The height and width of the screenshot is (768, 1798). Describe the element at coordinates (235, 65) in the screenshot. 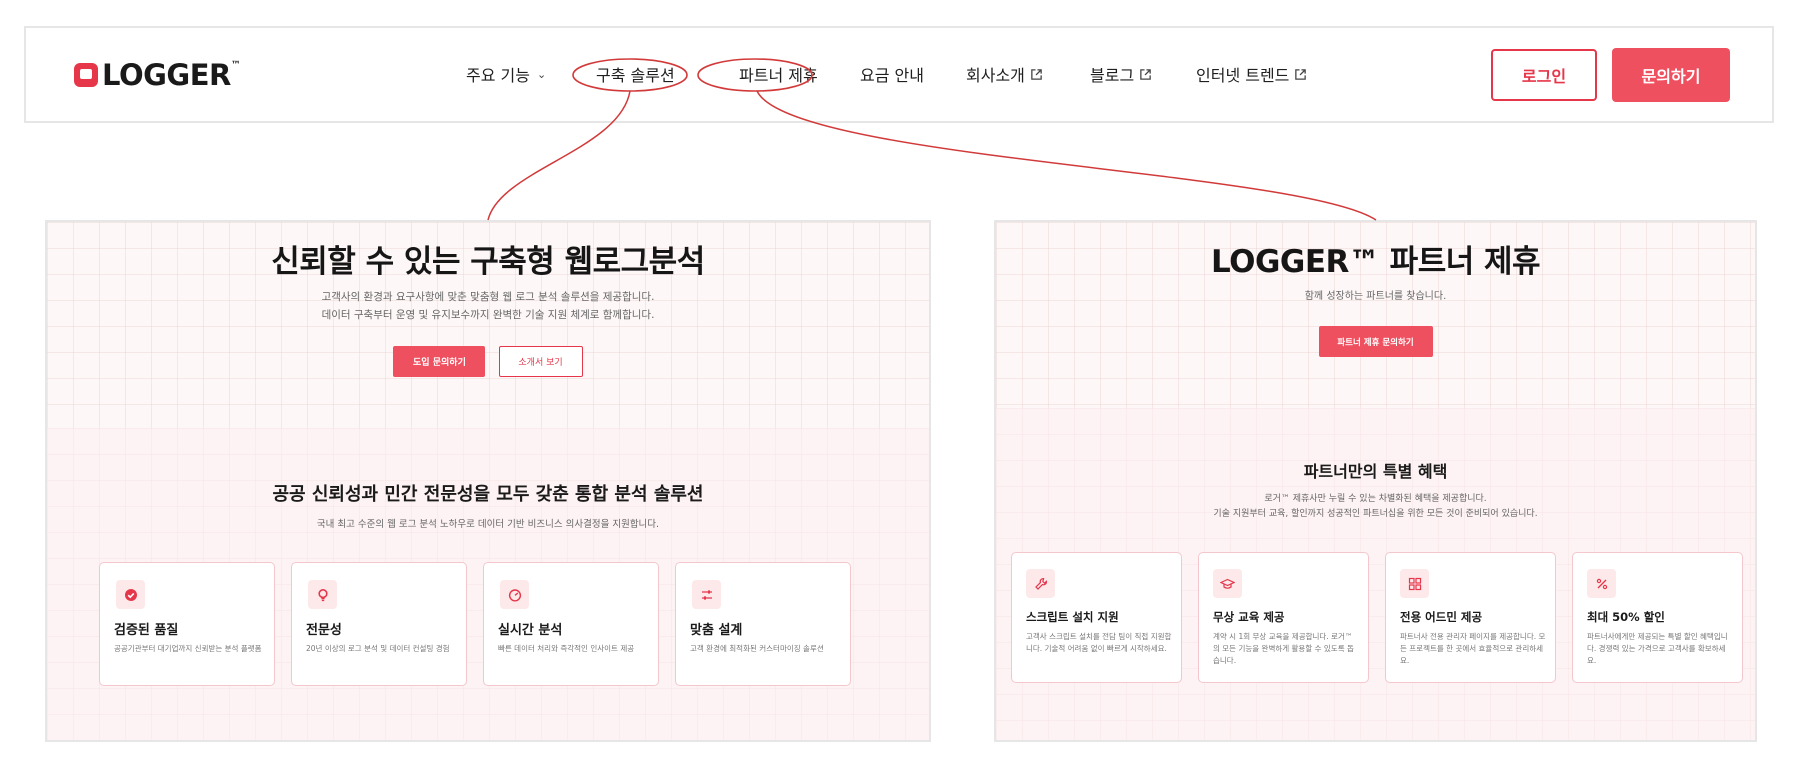

I see `logo-trademark: ™` at that location.